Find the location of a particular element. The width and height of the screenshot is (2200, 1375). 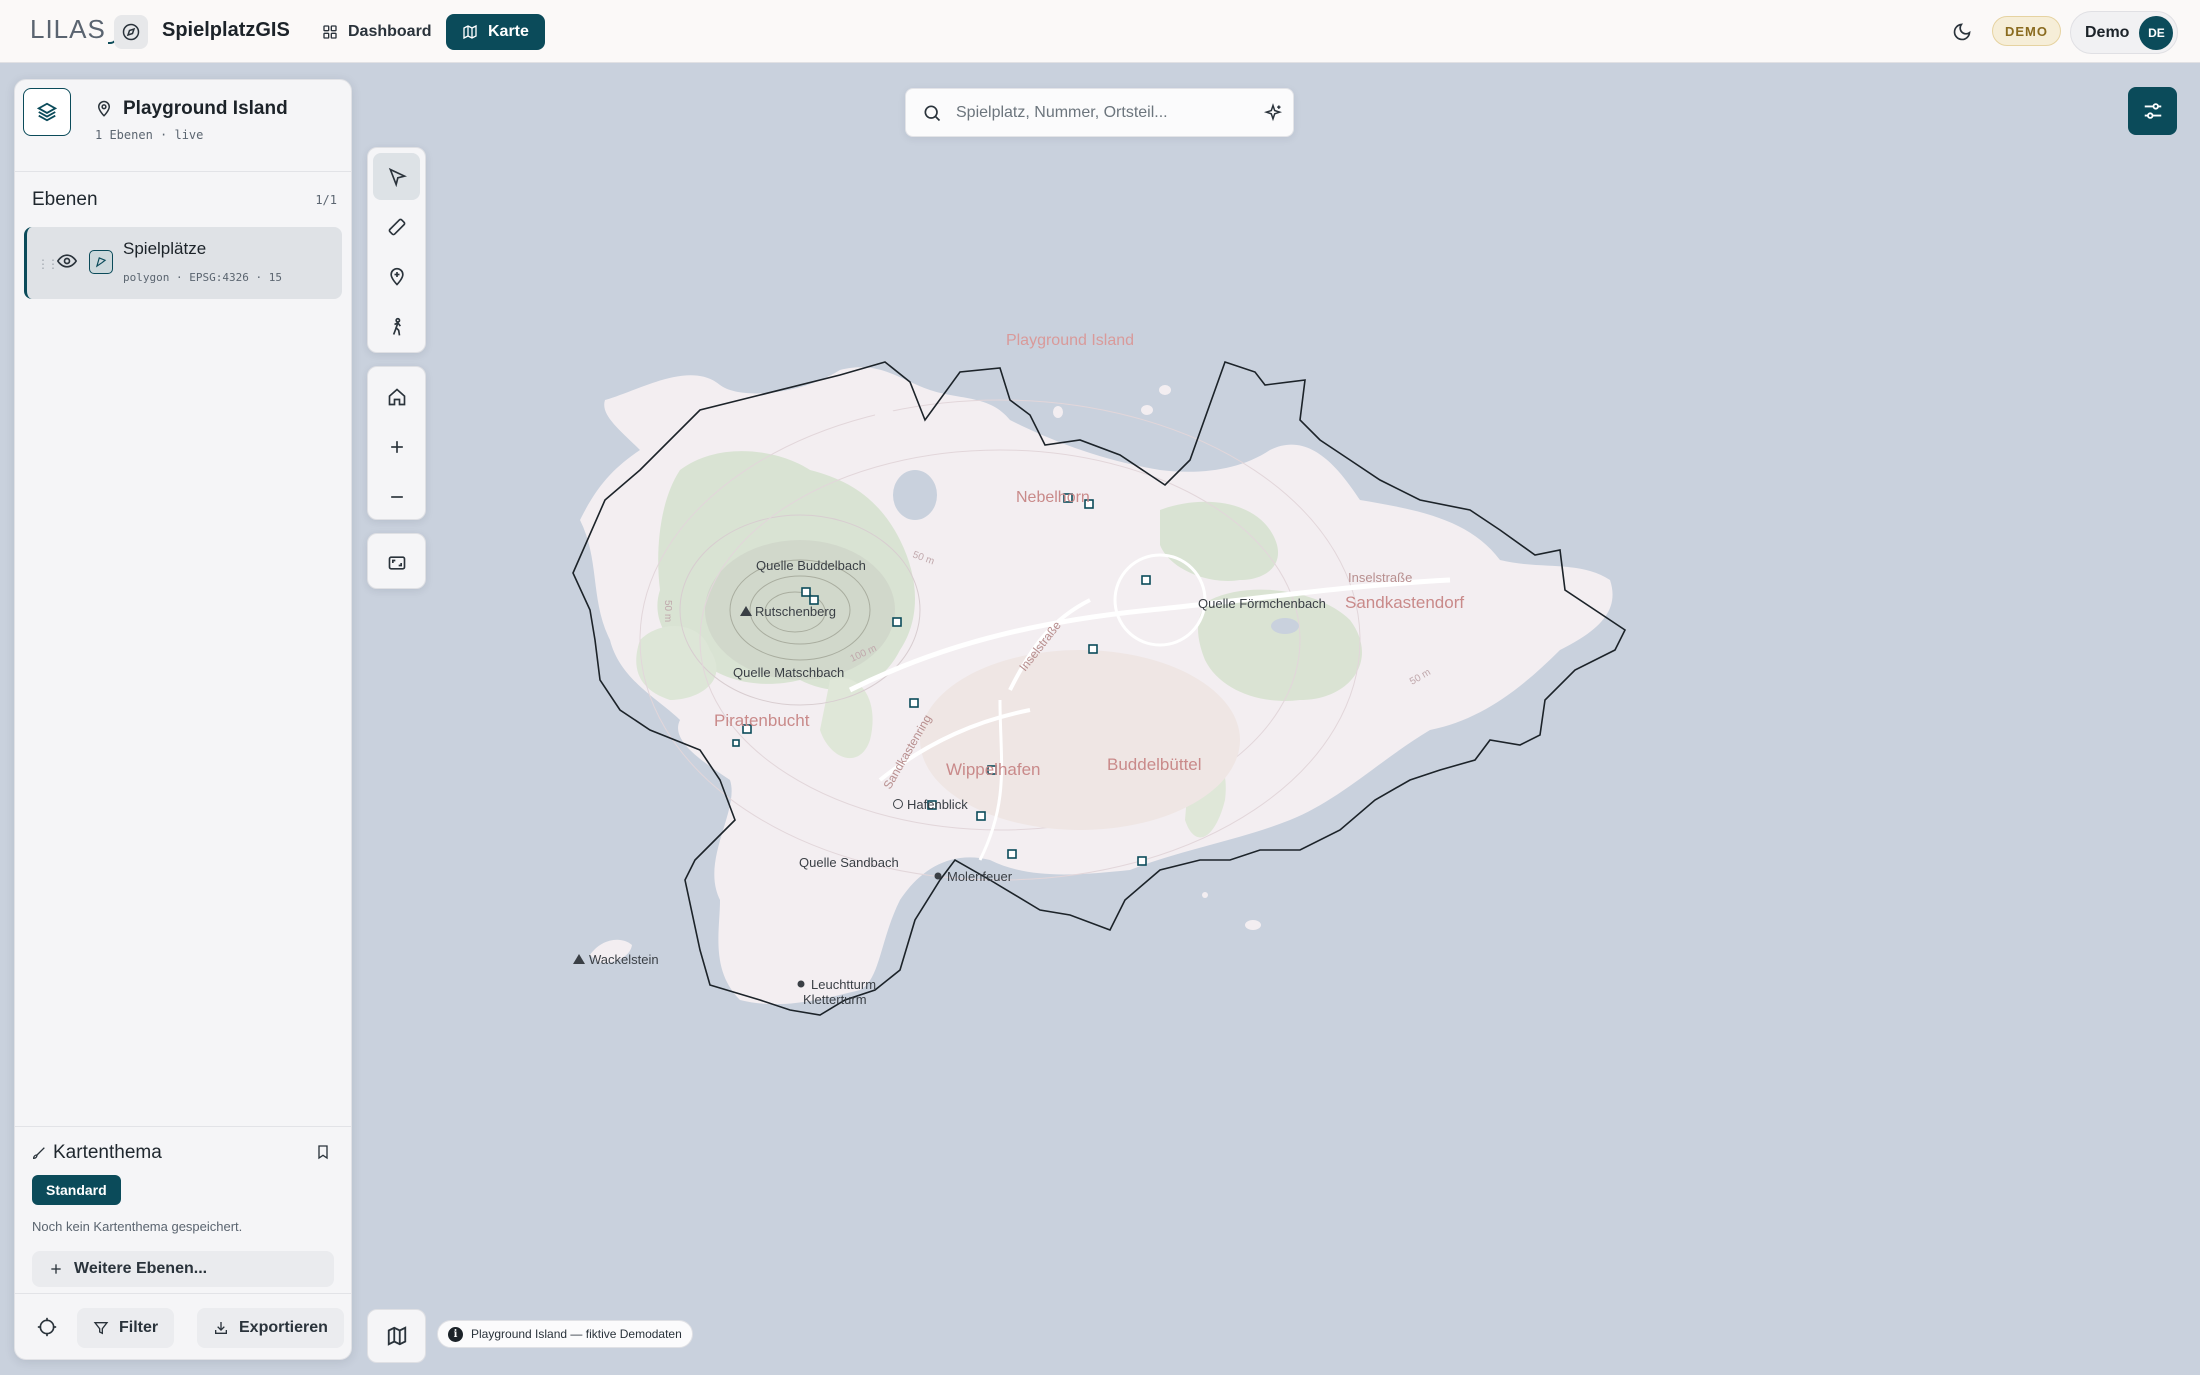

ruler-icon is located at coordinates (396, 226).